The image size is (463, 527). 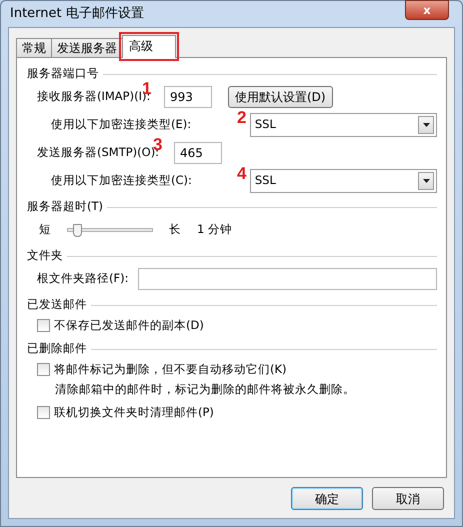 I want to click on default-settings-button: 使用默认设置(D), so click(x=280, y=97).